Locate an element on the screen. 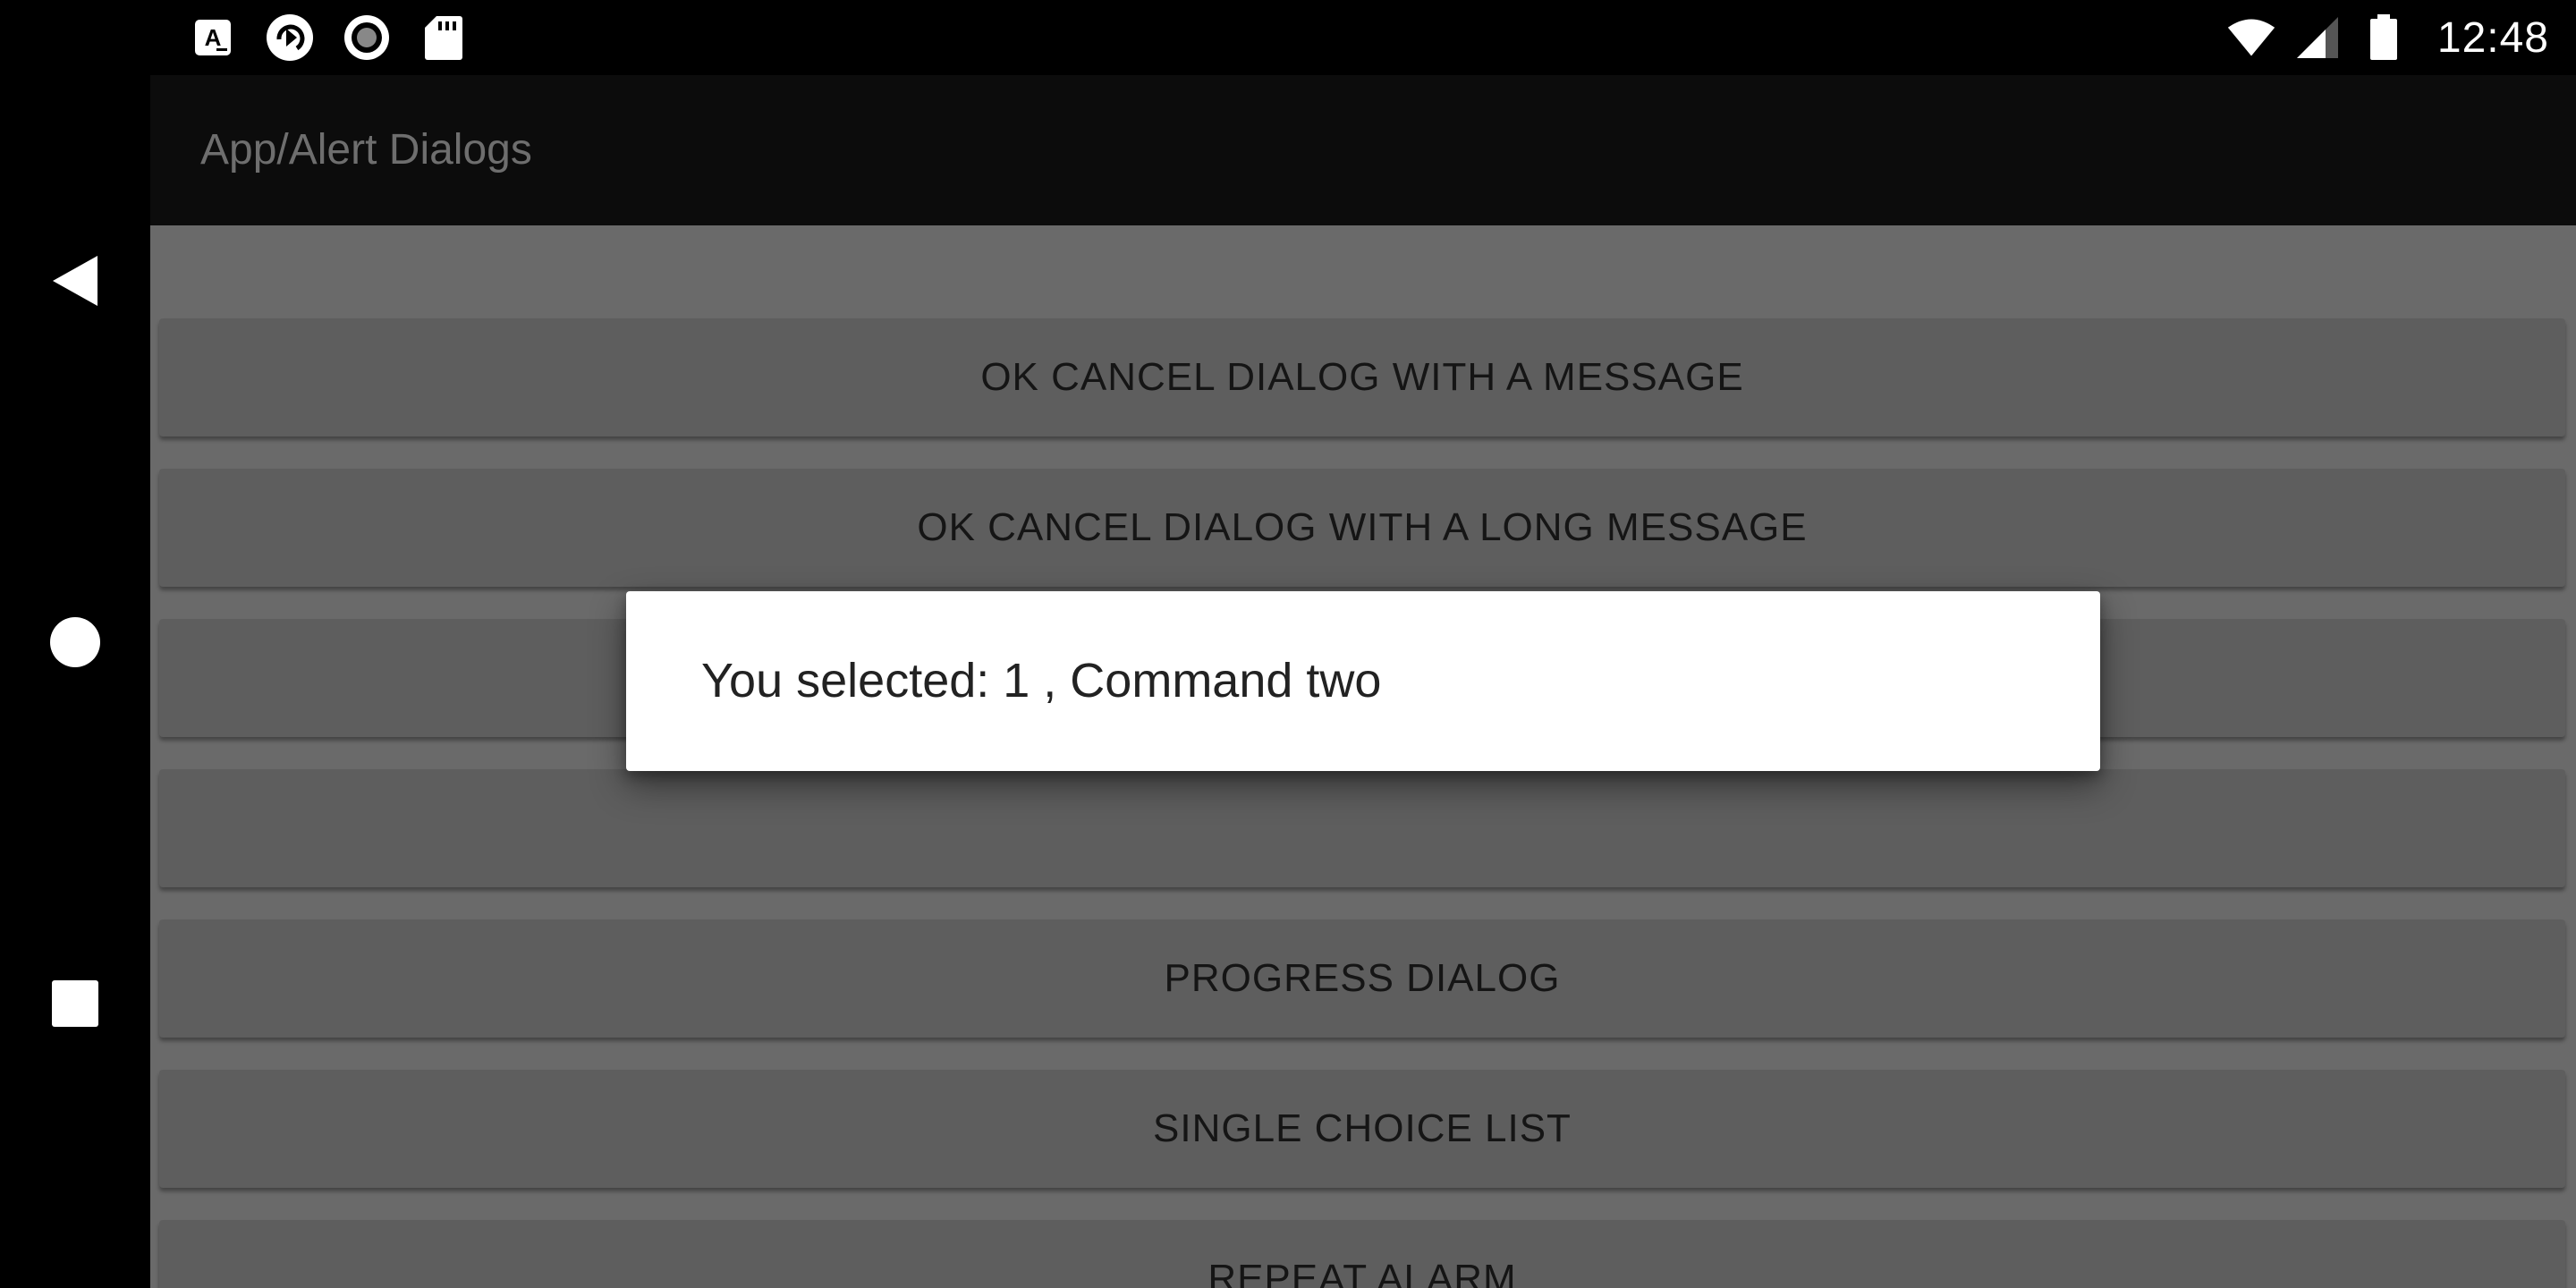 This screenshot has height=1288, width=2576. sd-card-icon is located at coordinates (444, 38).